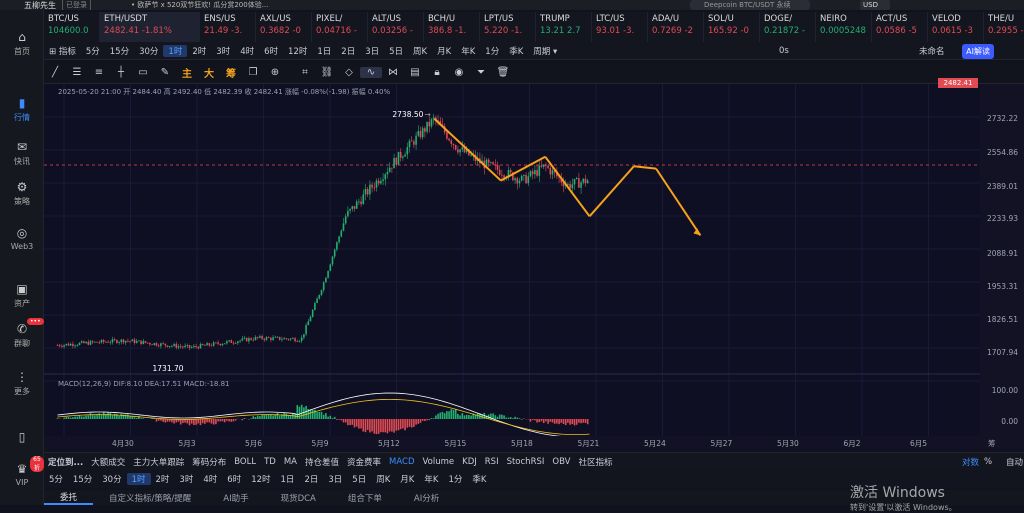  I want to click on bottom-period-13: 周K, so click(383, 479).